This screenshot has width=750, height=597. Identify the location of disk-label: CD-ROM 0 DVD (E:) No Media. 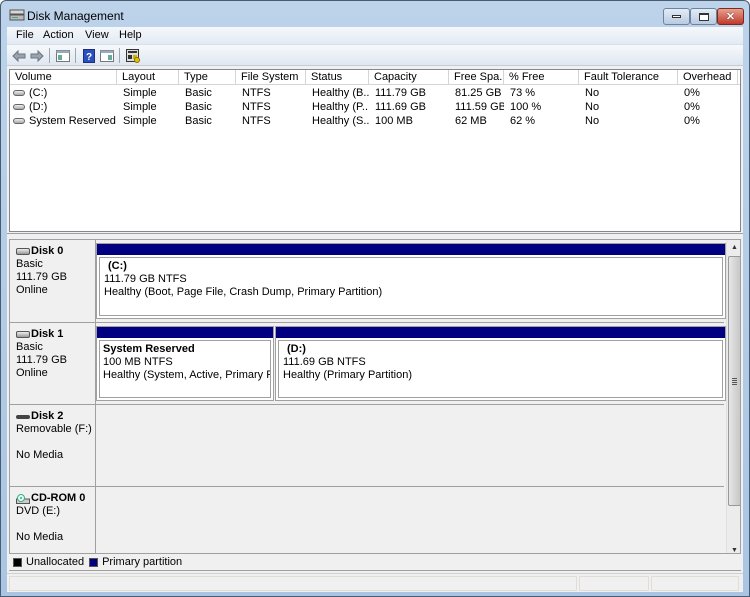
(53, 522).